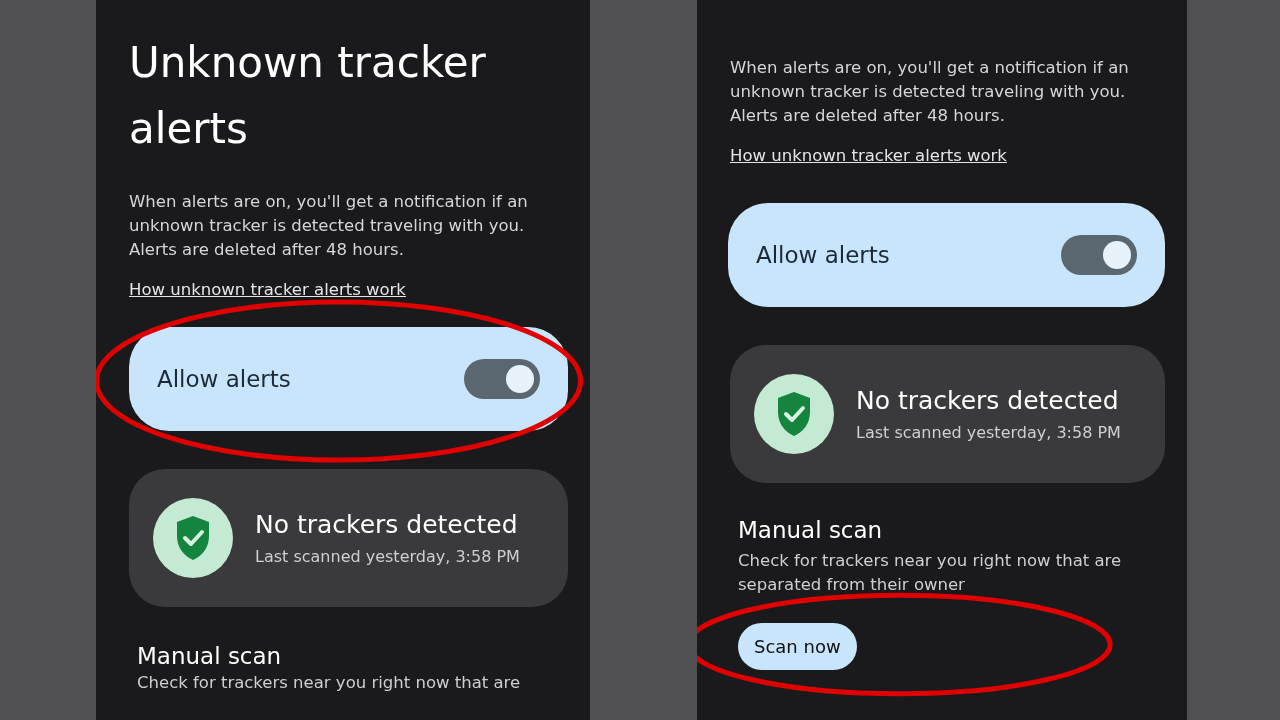 The image size is (1280, 720). I want to click on page-title: Unknown tracker alerts, so click(308, 96).